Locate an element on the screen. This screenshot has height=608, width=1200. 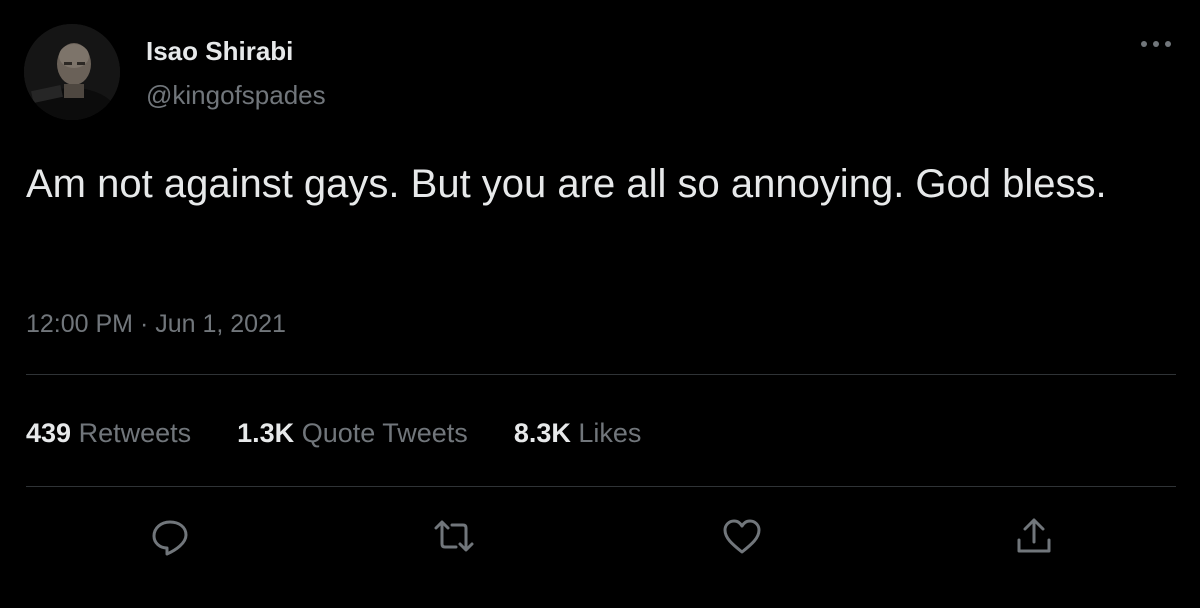
reply-button is located at coordinates (170, 536).